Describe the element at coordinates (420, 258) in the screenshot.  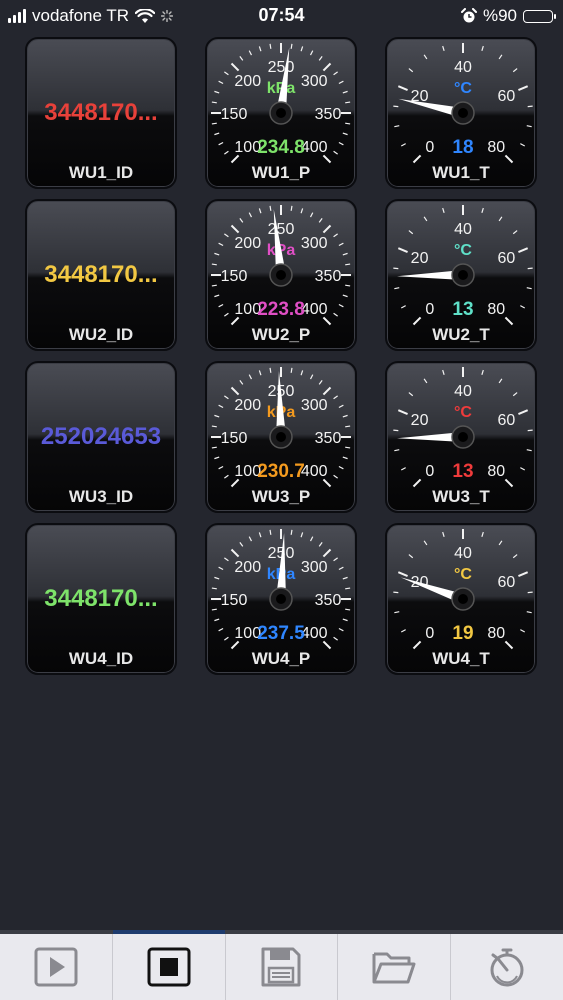
I see `tick-label: 20` at that location.